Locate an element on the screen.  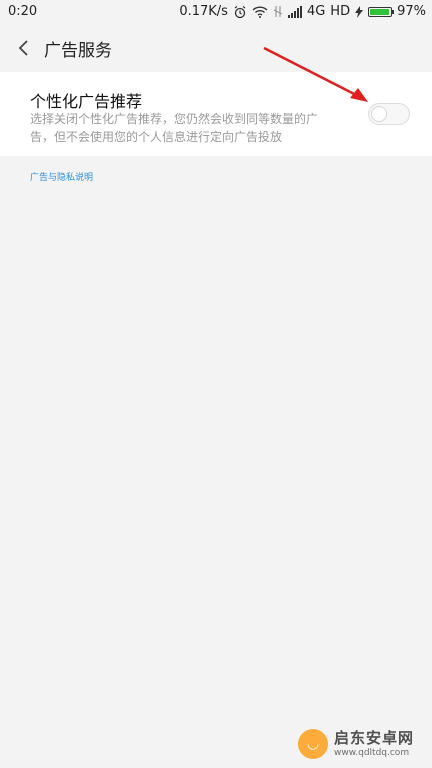
status-bar: 0:20 0.17K/s 4G HD 97% is located at coordinates (216, 12).